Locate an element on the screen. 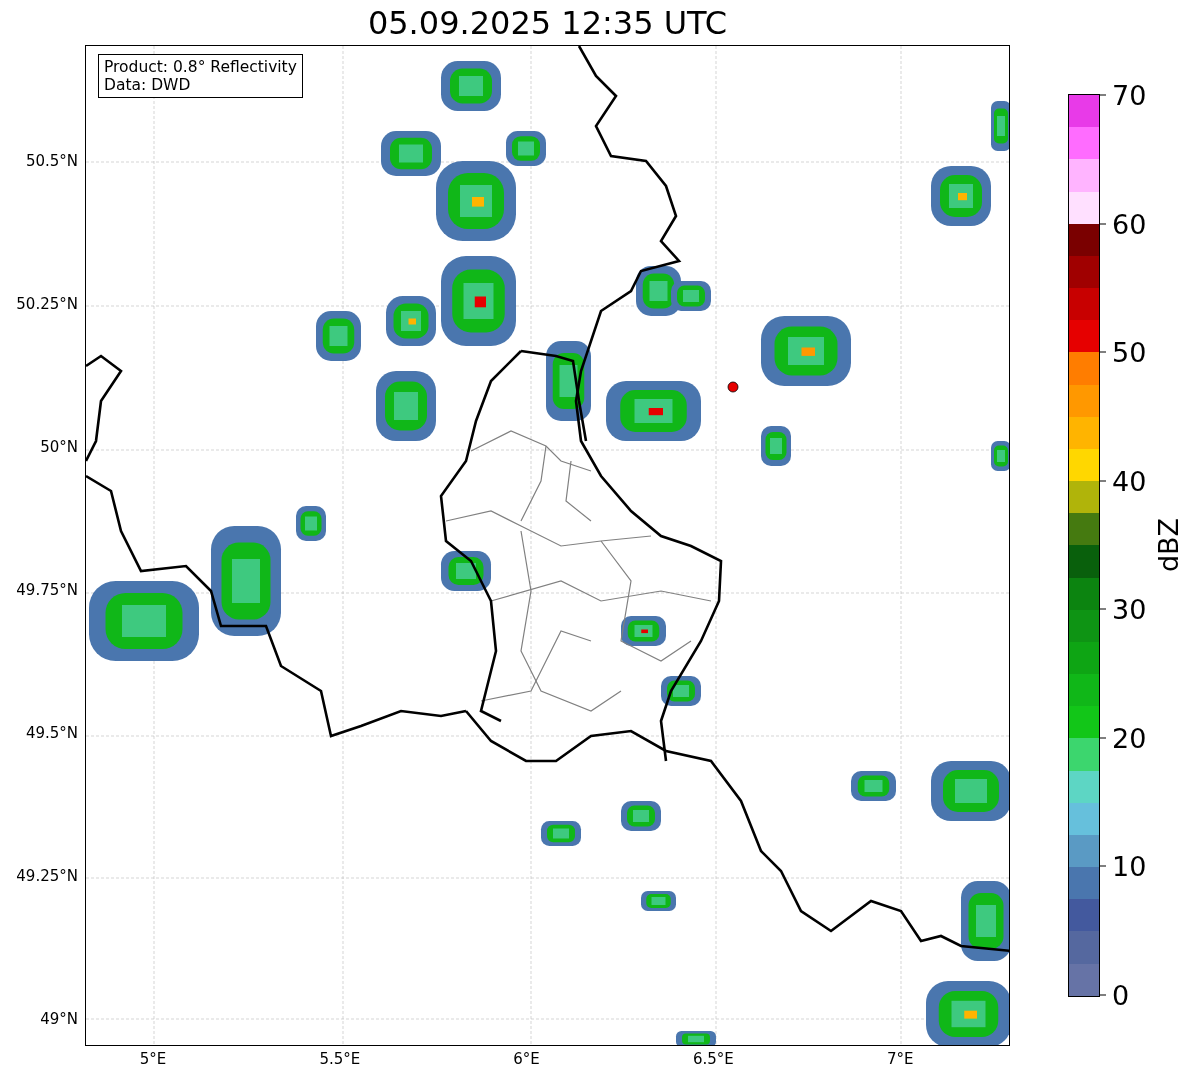 The image size is (1202, 1081). colorbar-tick-label: 10 is located at coordinates (1129, 866).